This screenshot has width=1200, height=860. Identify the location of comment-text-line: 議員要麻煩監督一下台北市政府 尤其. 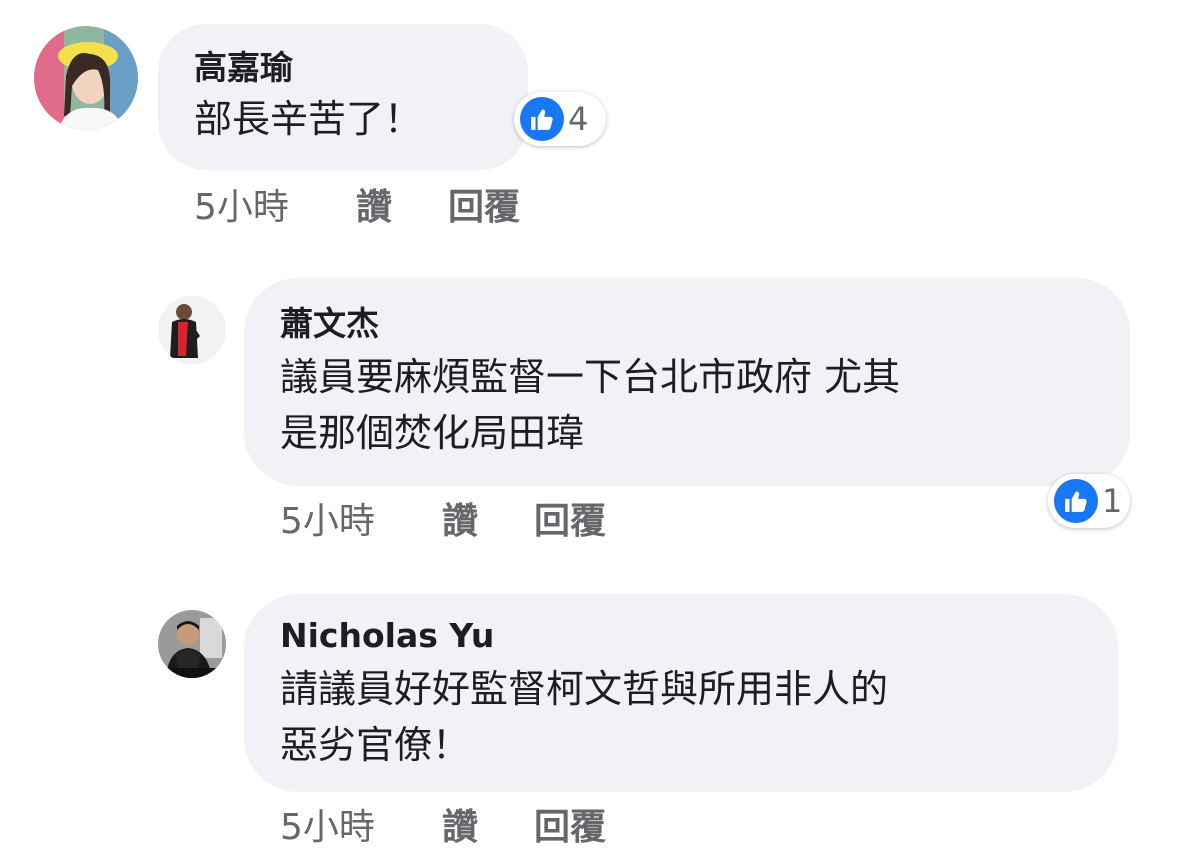
(590, 377).